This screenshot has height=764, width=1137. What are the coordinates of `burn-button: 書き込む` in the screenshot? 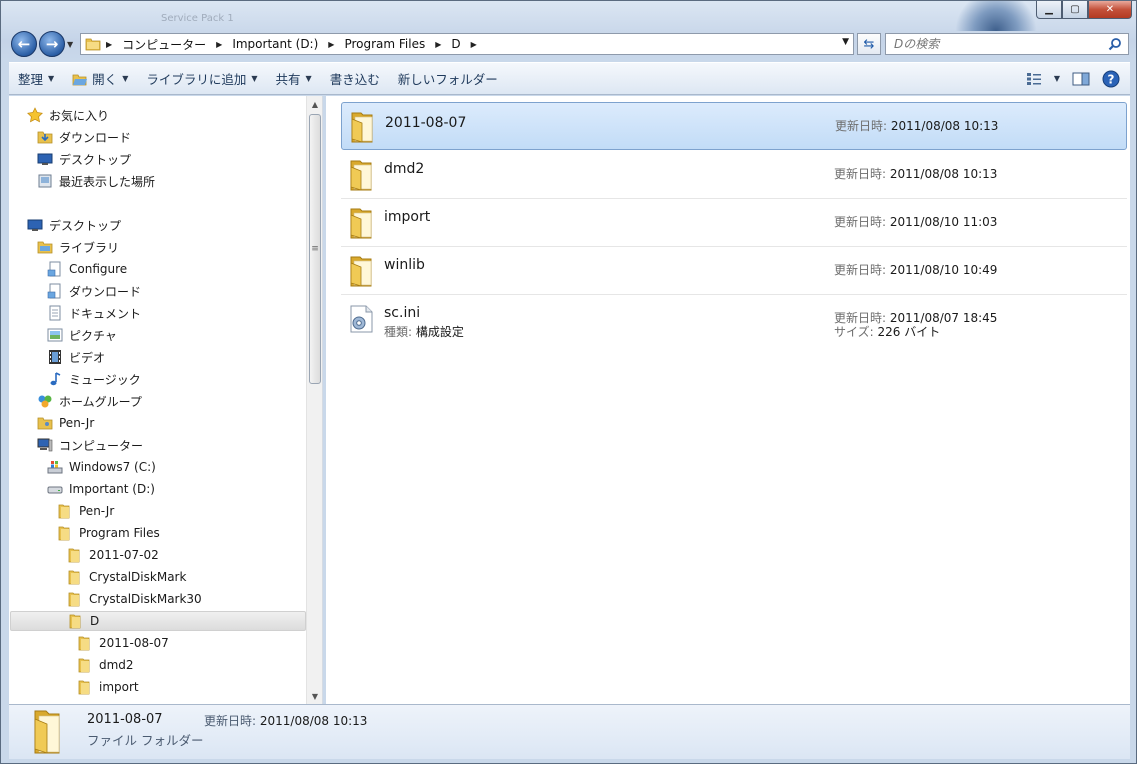 It's located at (355, 78).